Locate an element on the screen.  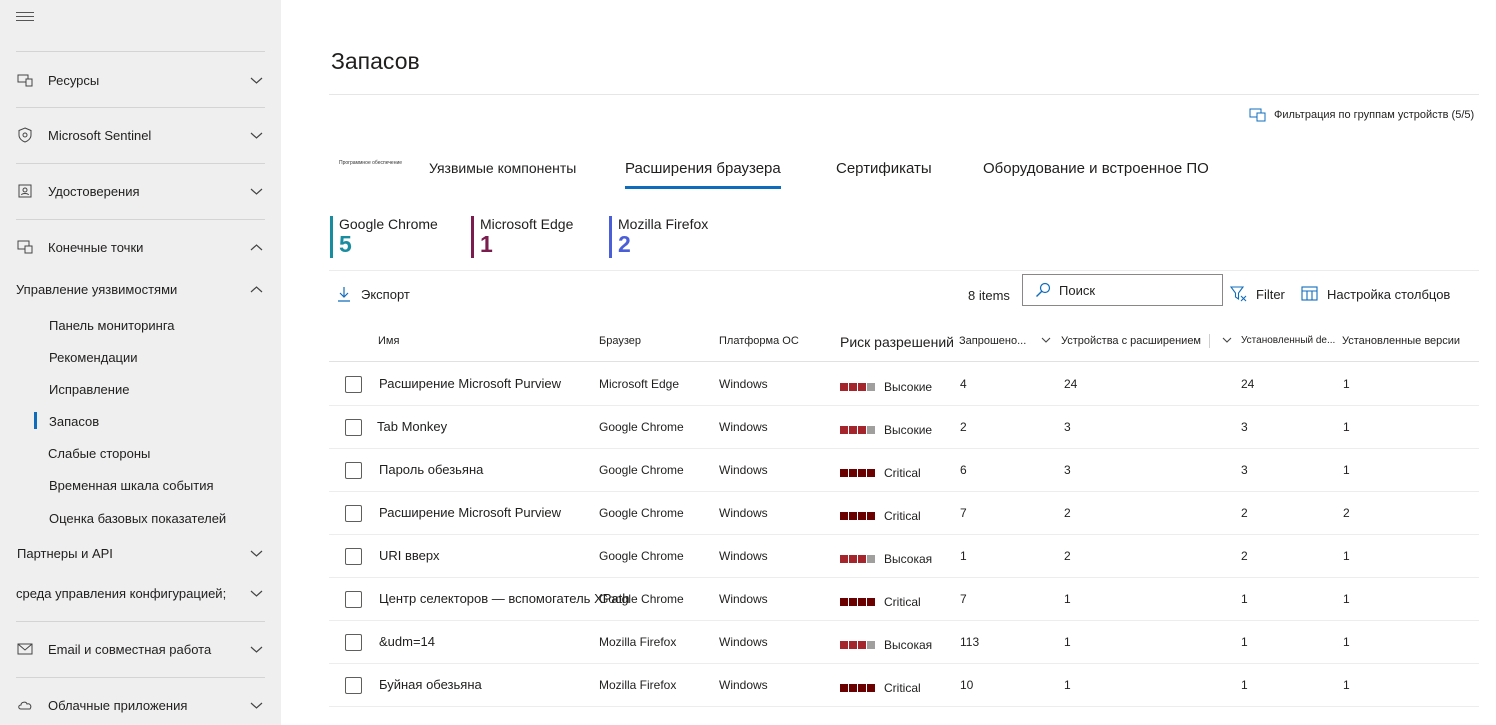
device-group-filter-button: Фильтрация по группам устройств (5/5) is located at coordinates (1361, 115).